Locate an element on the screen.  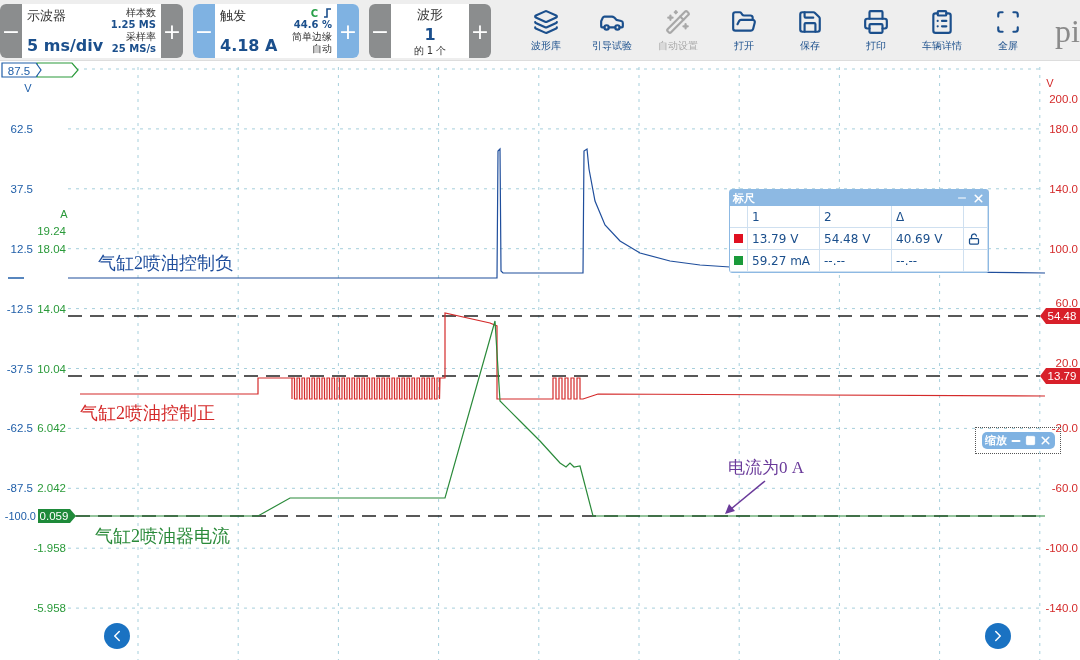
axis-tick-label: -140.0 is located at coordinates (1061, 608).